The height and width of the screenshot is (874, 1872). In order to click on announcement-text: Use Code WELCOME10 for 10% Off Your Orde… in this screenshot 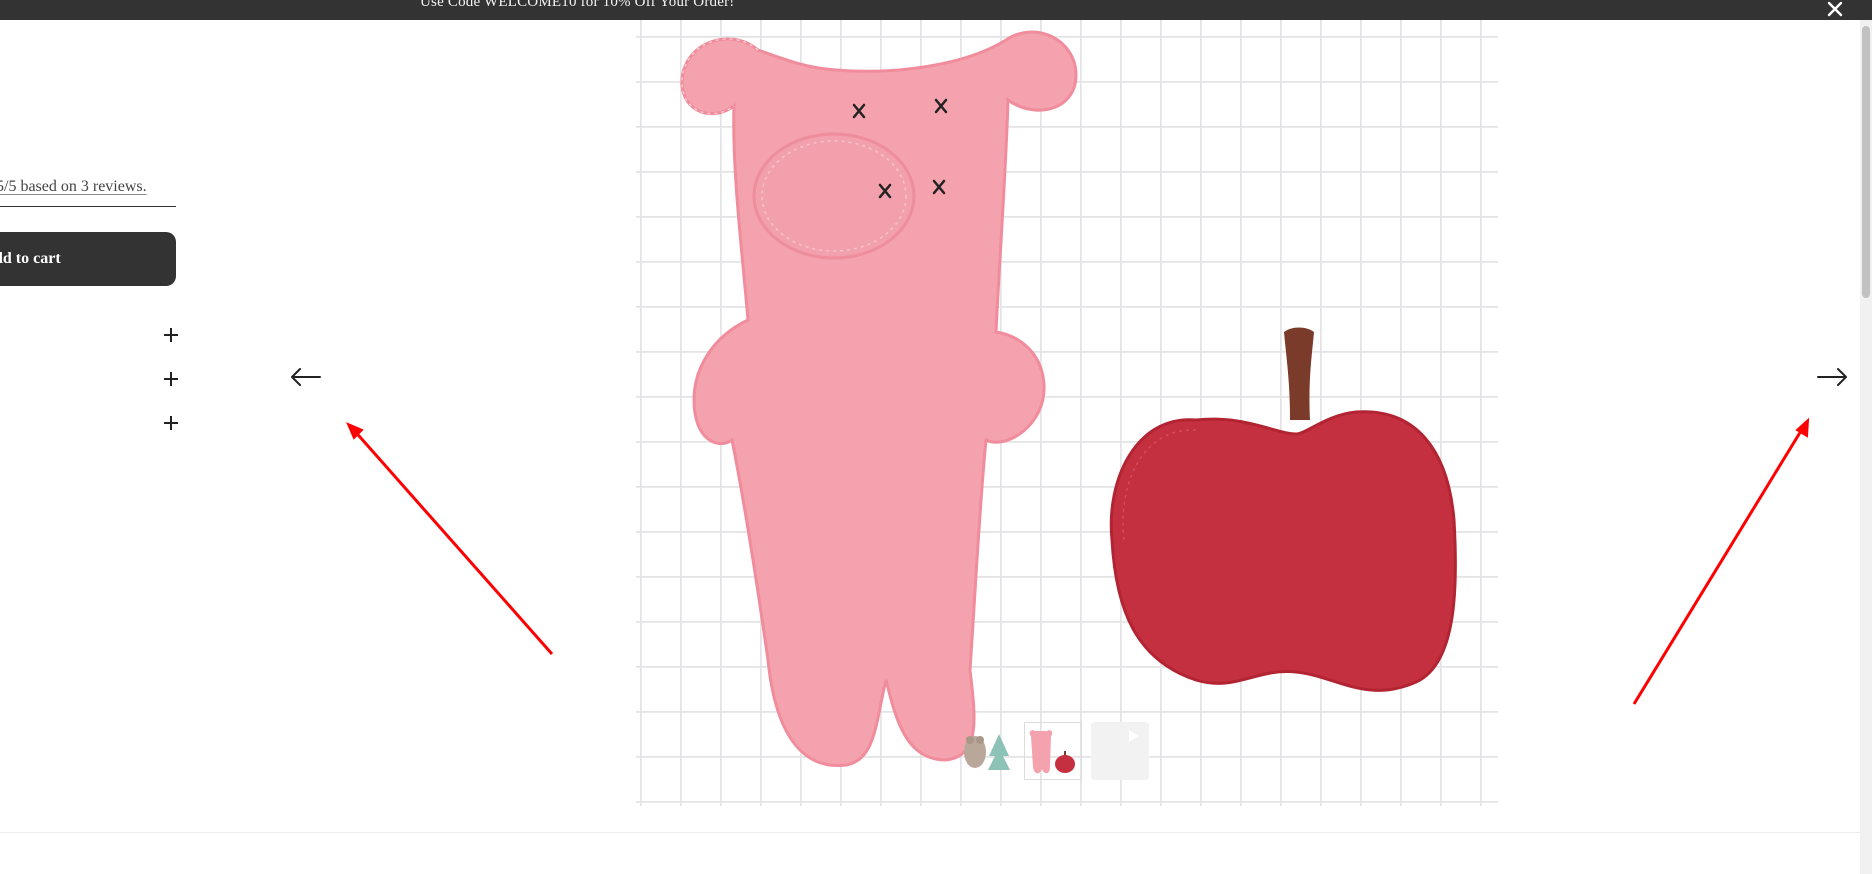, I will do `click(577, 5)`.